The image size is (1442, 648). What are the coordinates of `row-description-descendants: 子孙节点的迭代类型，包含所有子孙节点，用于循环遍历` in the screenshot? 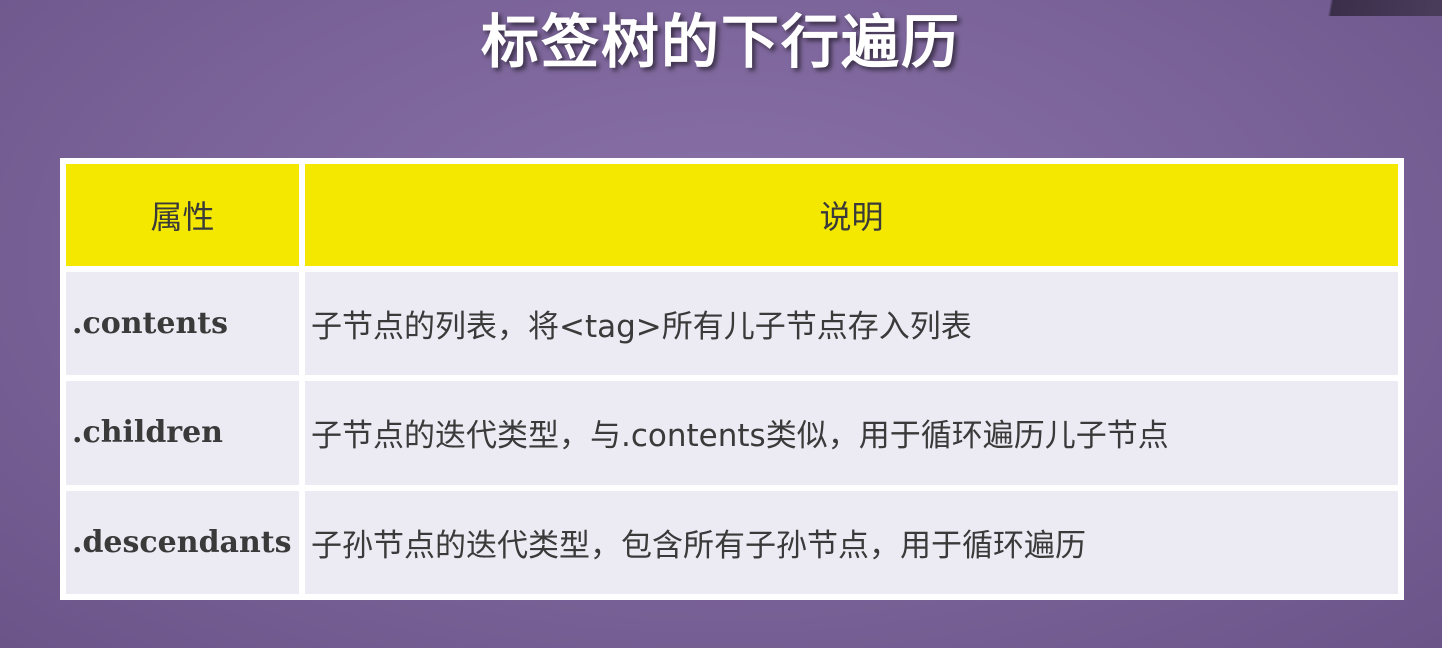 It's located at (851, 542).